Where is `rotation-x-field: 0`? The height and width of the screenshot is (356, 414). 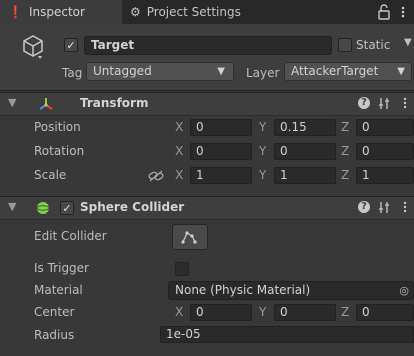
rotation-x-field: 0 is located at coordinates (221, 151).